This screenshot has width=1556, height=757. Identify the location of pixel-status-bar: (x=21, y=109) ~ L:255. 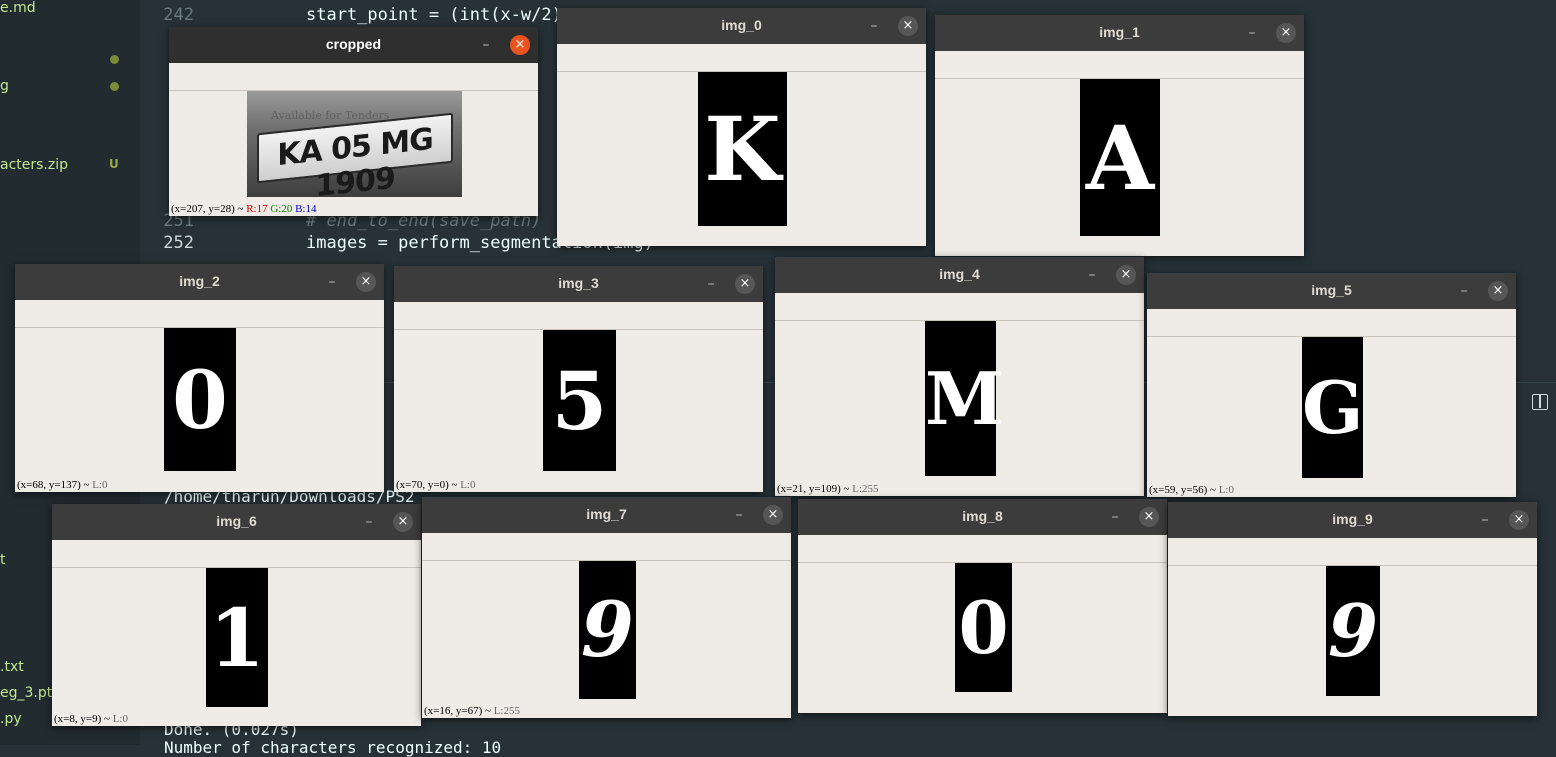
(827, 489).